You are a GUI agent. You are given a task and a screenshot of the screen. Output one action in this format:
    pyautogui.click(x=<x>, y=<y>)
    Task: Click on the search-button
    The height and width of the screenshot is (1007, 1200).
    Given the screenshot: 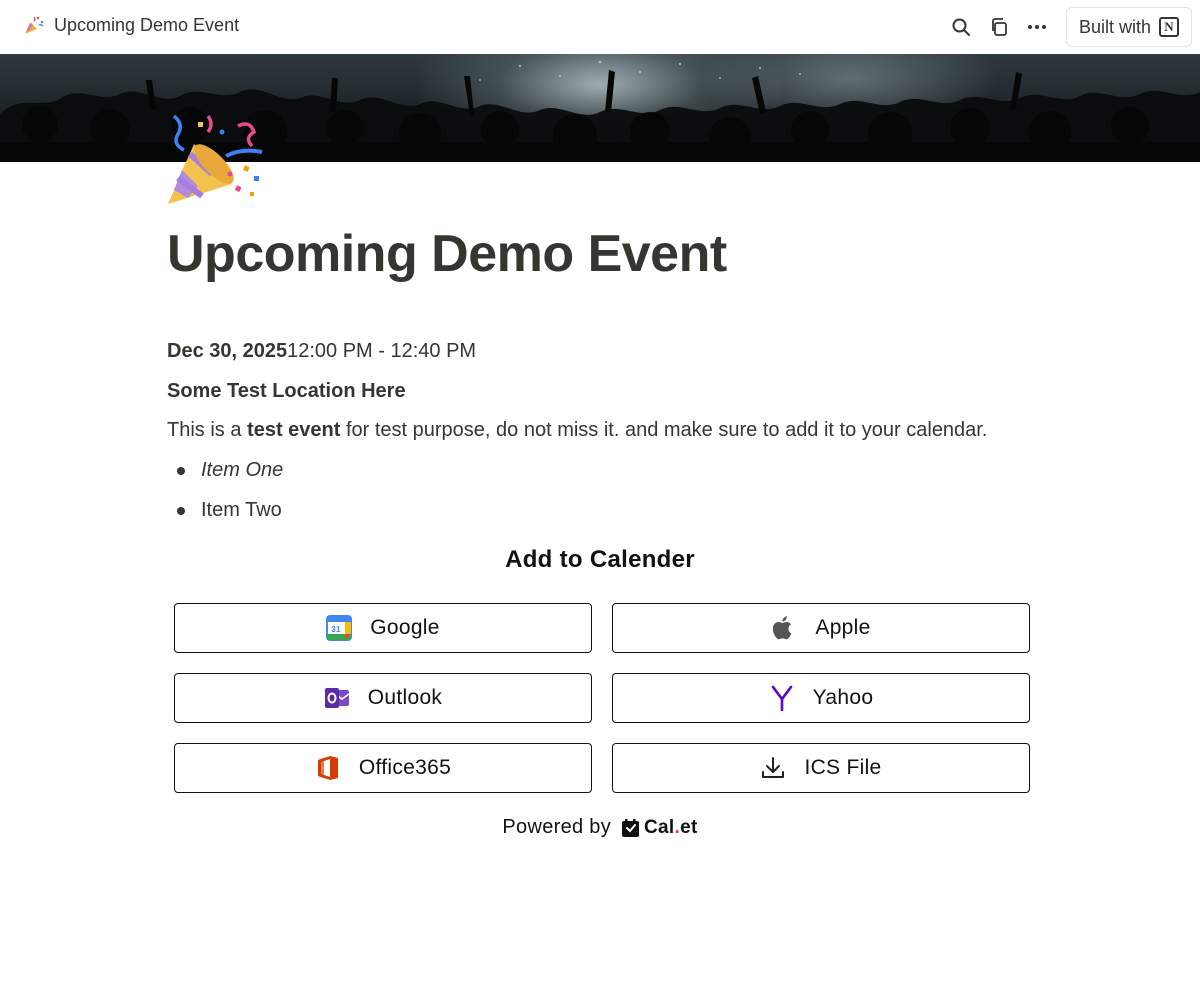 What is the action you would take?
    pyautogui.click(x=961, y=27)
    